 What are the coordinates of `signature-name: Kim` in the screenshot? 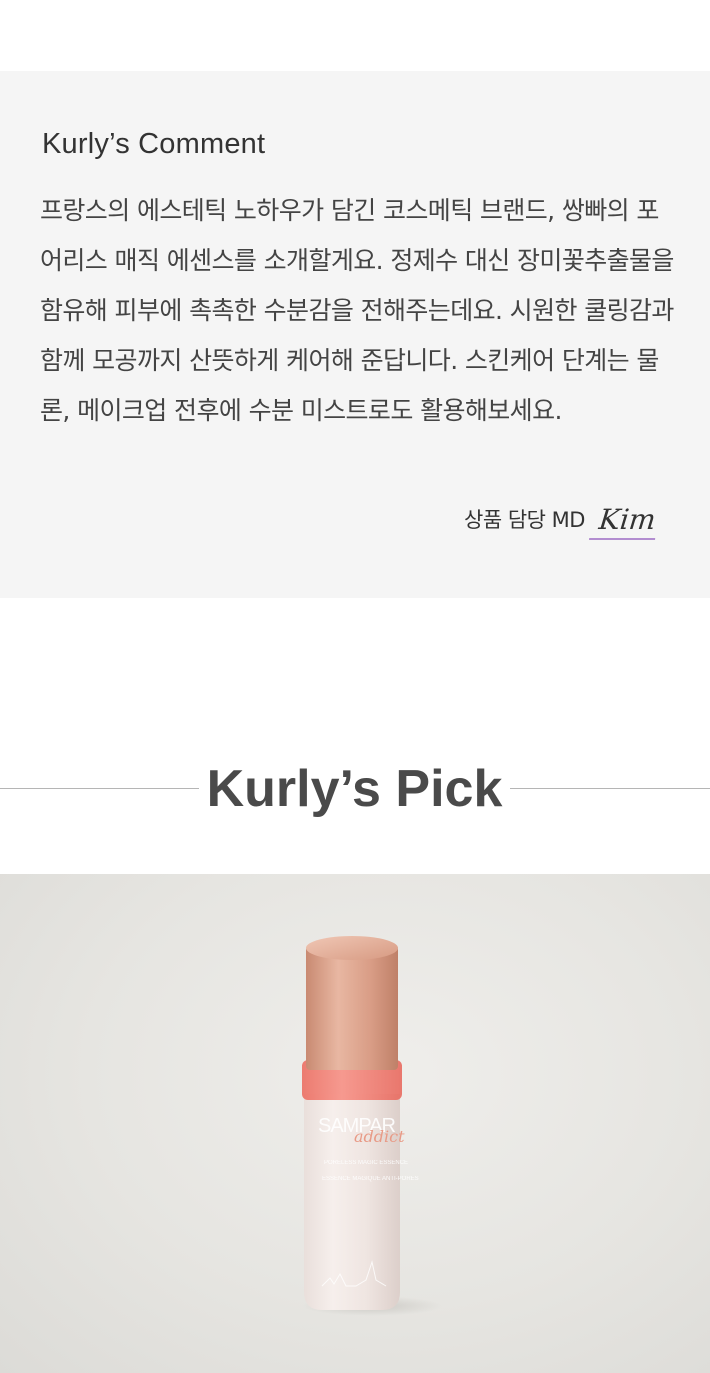 It's located at (623, 521).